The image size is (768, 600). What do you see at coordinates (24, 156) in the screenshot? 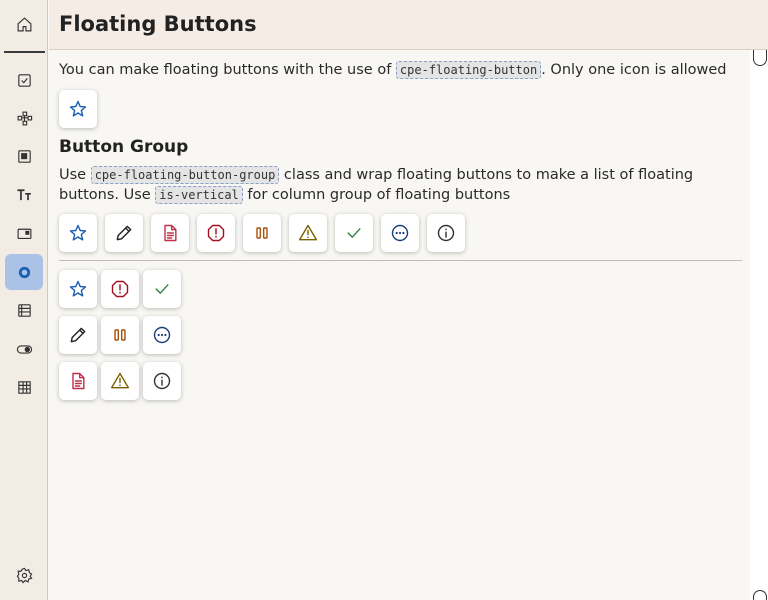
I see `panel-icon` at bounding box center [24, 156].